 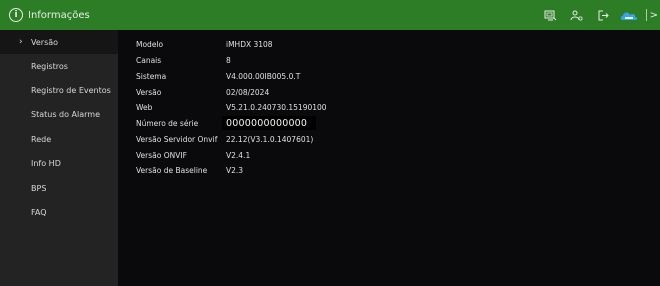 I want to click on info-value: 22.12(V3.1.0.1407601), so click(x=270, y=139).